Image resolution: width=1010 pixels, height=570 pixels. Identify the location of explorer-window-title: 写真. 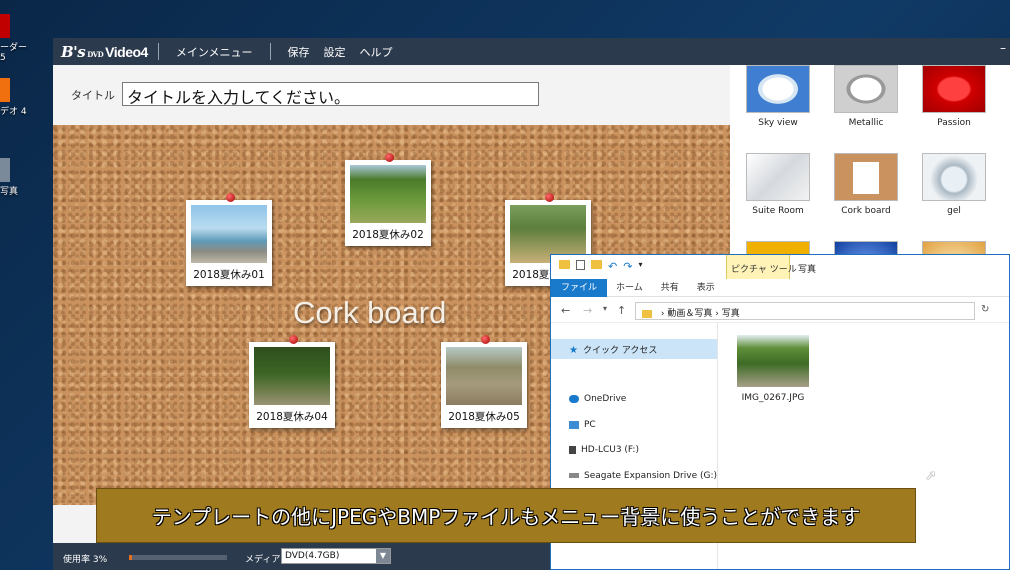
(807, 270).